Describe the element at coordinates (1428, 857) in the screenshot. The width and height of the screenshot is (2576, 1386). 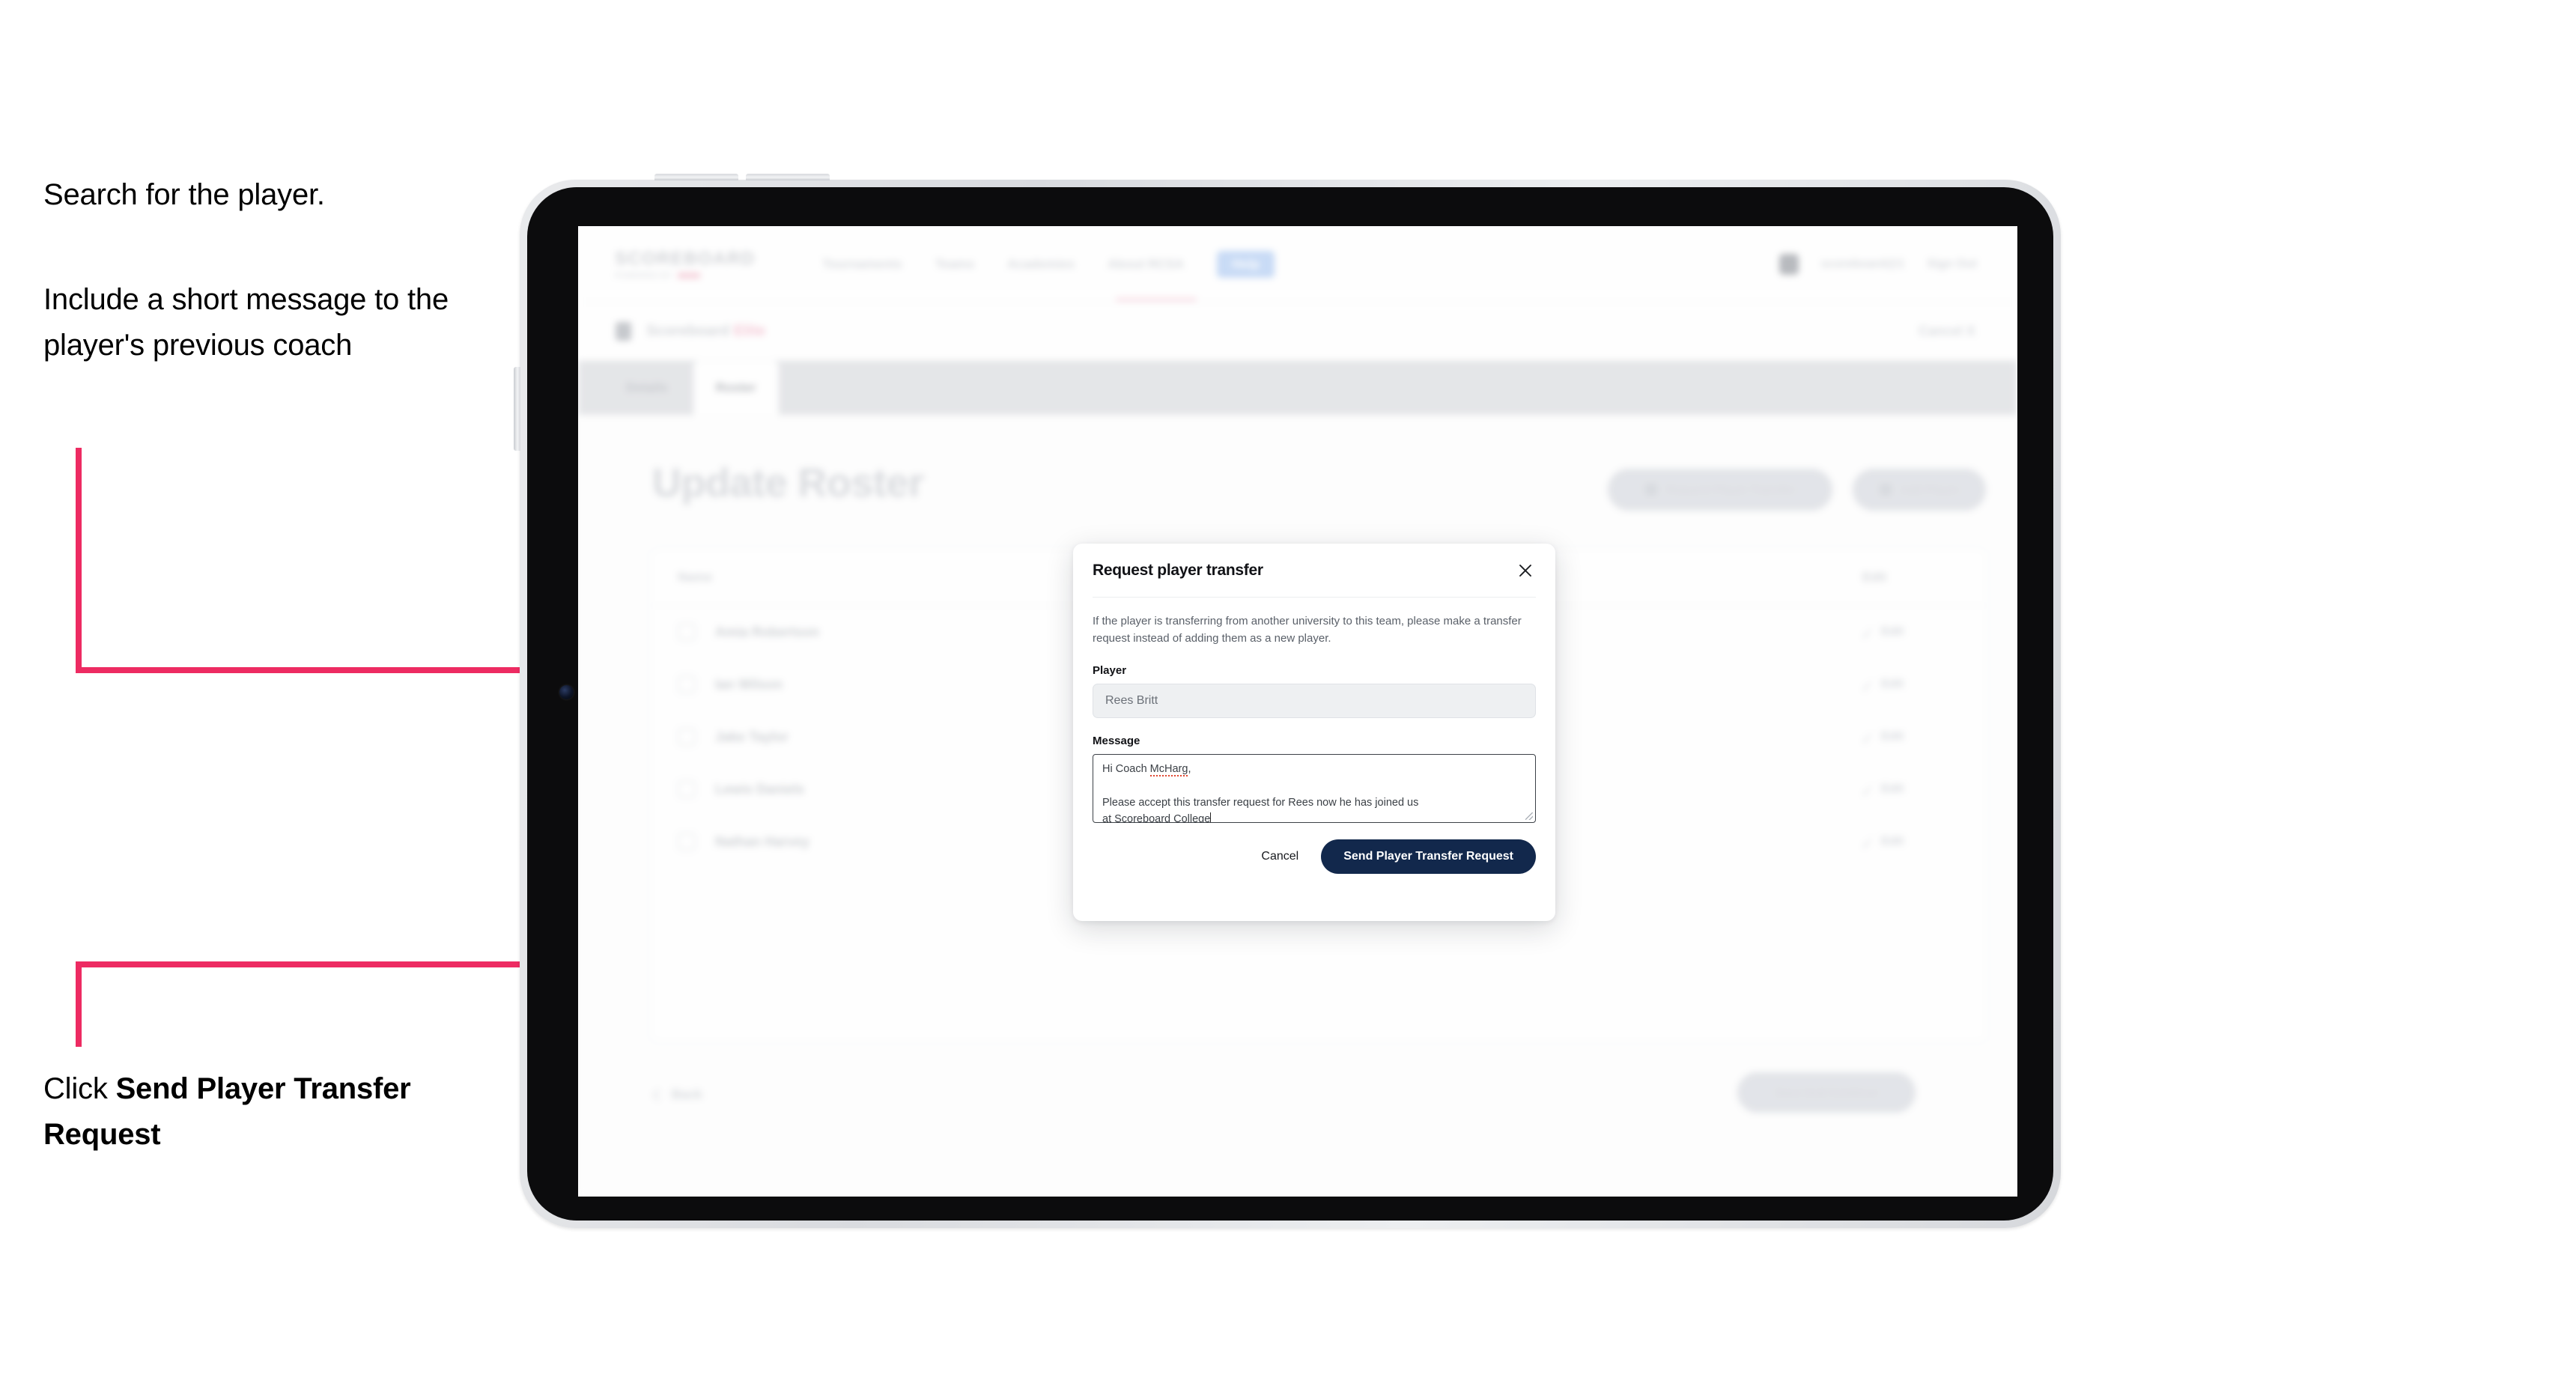
I see `send-player-transfer-request-button: Send Player Transfer Request` at that location.